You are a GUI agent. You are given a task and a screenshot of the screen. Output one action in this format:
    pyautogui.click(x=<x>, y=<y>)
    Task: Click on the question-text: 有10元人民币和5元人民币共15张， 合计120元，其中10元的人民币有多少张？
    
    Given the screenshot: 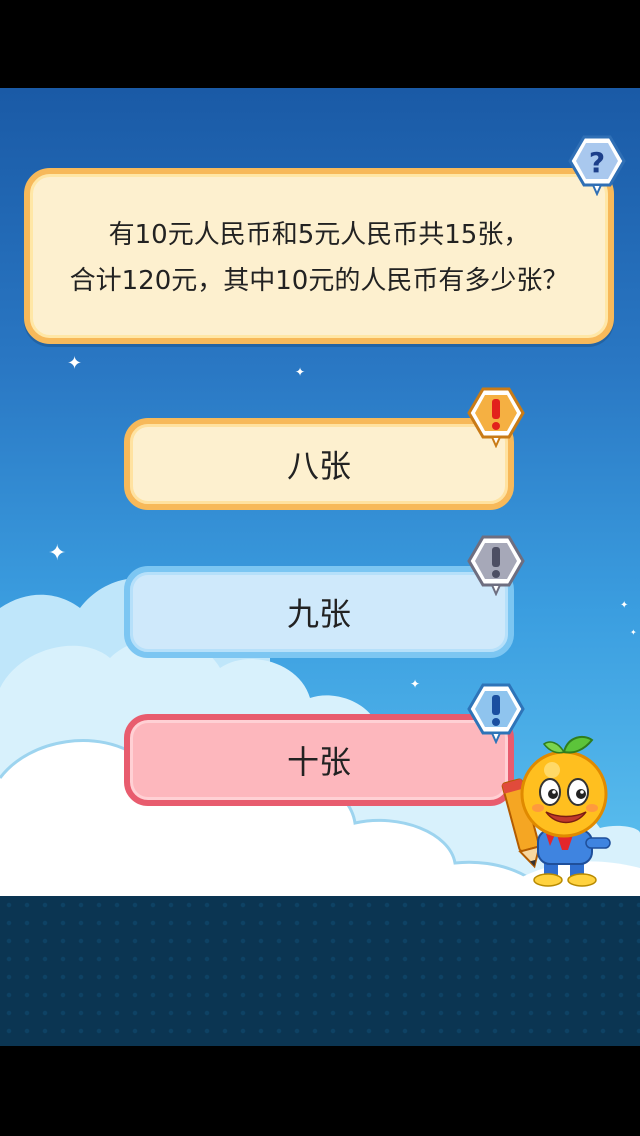 What is the action you would take?
    pyautogui.click(x=319, y=258)
    